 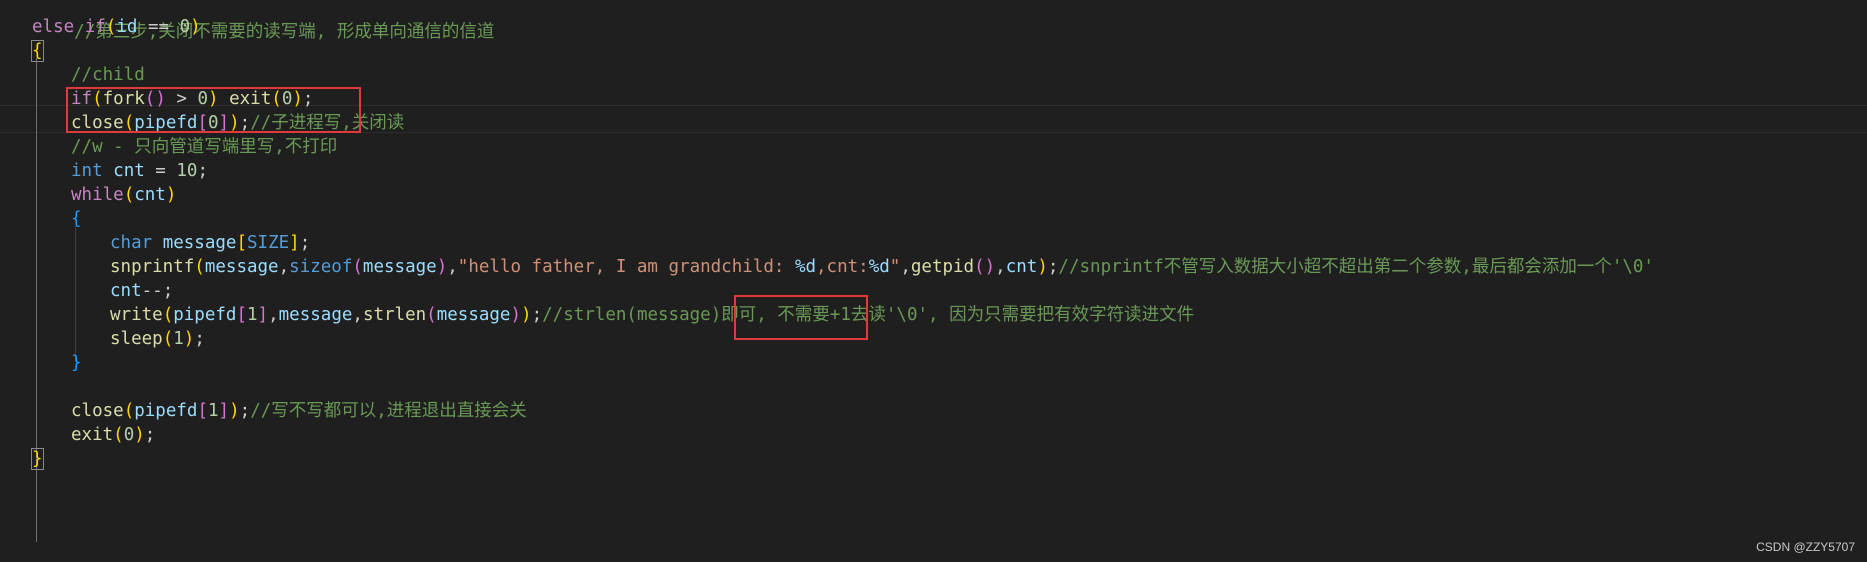 What do you see at coordinates (76, 219) in the screenshot?
I see `code-line-while-open: {` at bounding box center [76, 219].